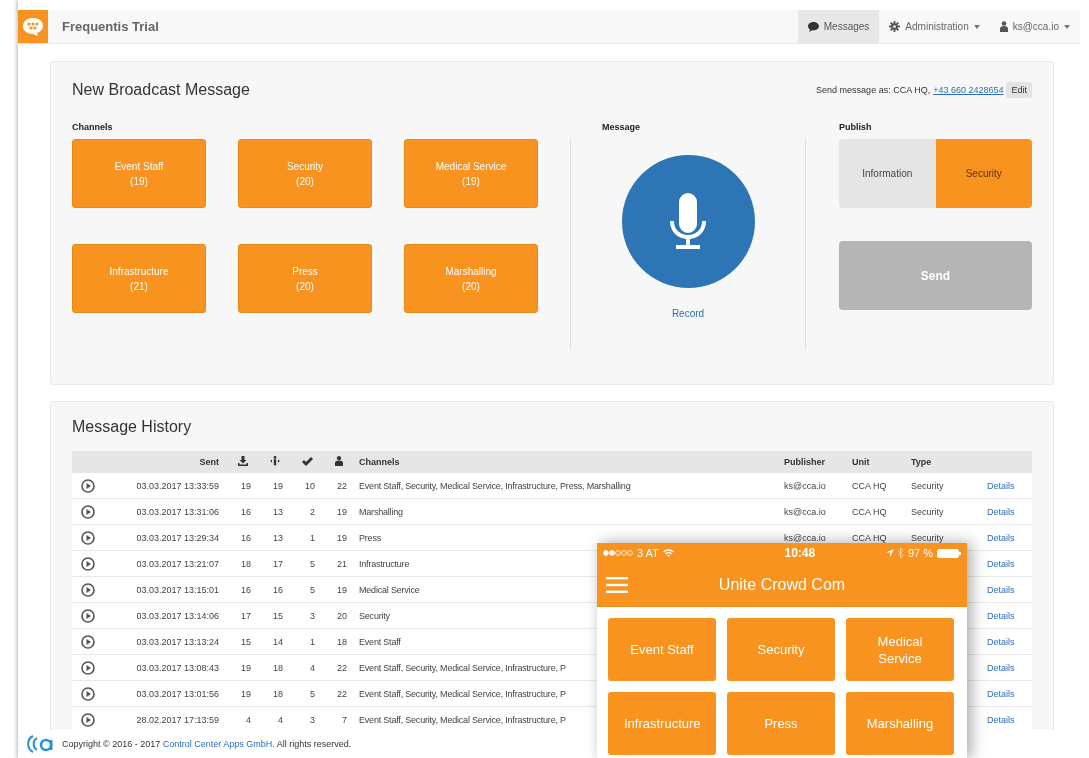 The width and height of the screenshot is (1089, 758). What do you see at coordinates (688, 221) in the screenshot?
I see `microphone-icon` at bounding box center [688, 221].